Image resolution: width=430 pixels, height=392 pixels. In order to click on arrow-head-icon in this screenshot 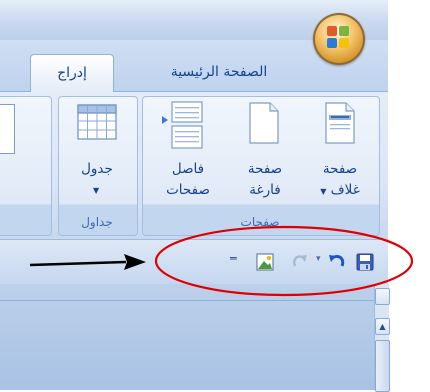, I will do `click(135, 262)`.